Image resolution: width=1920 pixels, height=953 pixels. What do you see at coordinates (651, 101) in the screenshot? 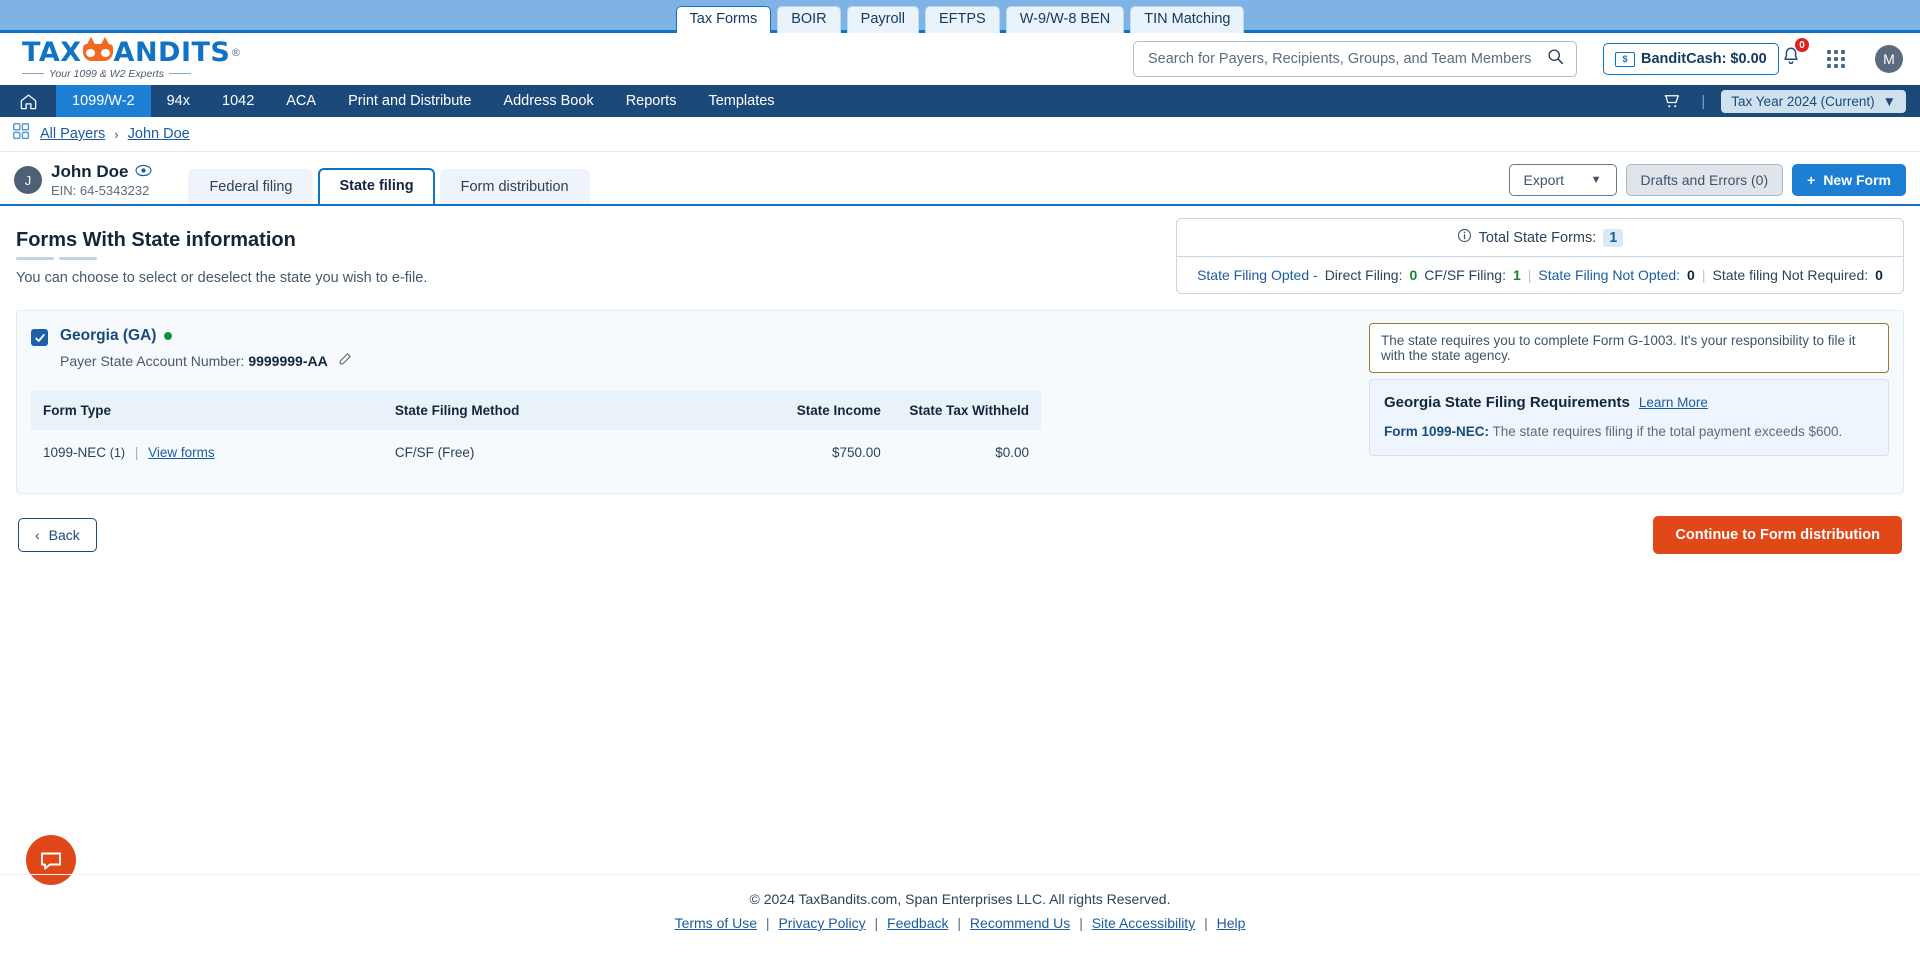
I see `nav-item-reports: Reports` at bounding box center [651, 101].